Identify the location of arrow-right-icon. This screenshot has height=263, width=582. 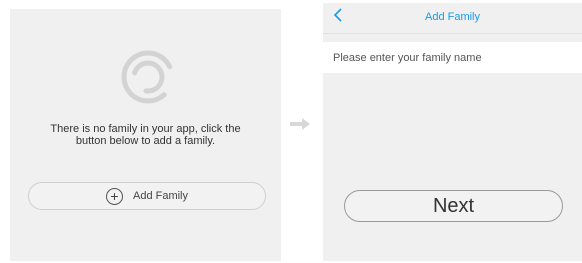
(300, 124).